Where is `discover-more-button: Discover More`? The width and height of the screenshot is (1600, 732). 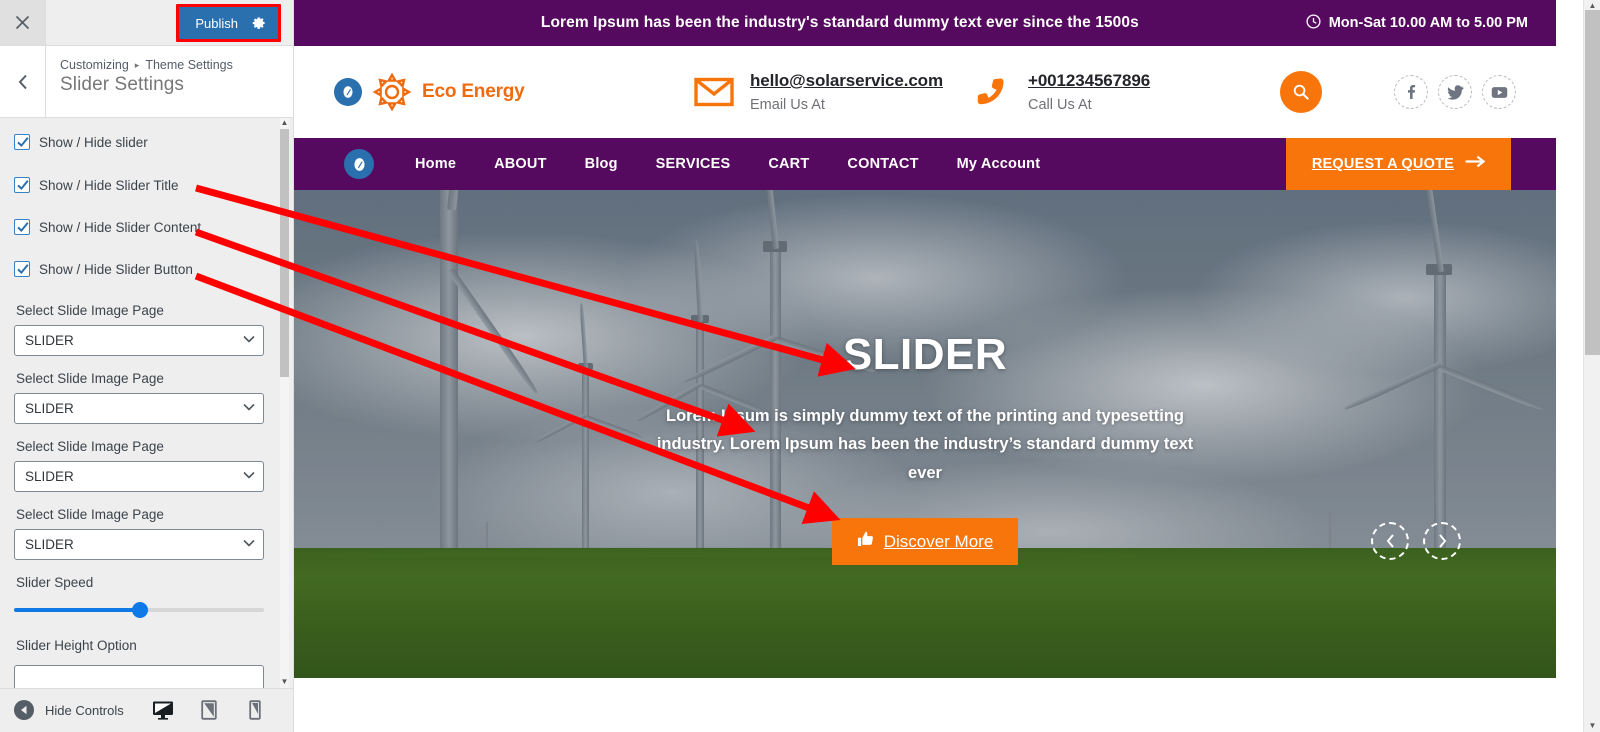 discover-more-button: Discover More is located at coordinates (925, 542).